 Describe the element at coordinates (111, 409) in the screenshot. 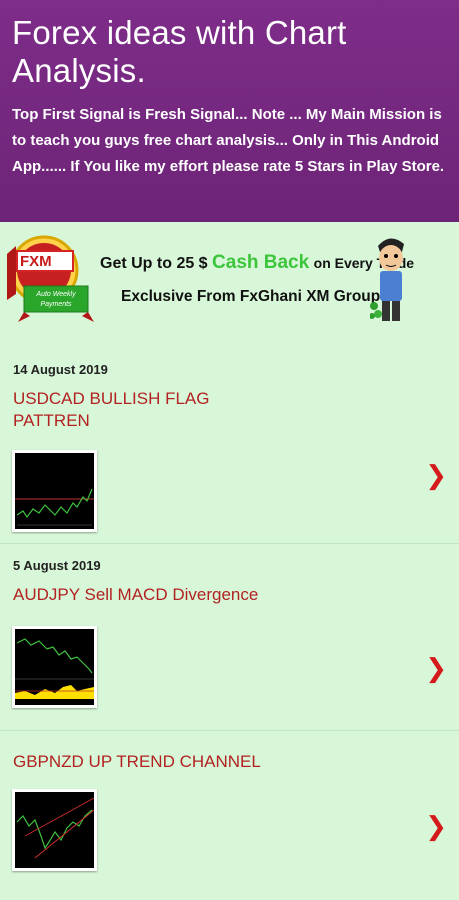

I see `post-title: USDCAD BULLISH FLAG PATTREN` at that location.